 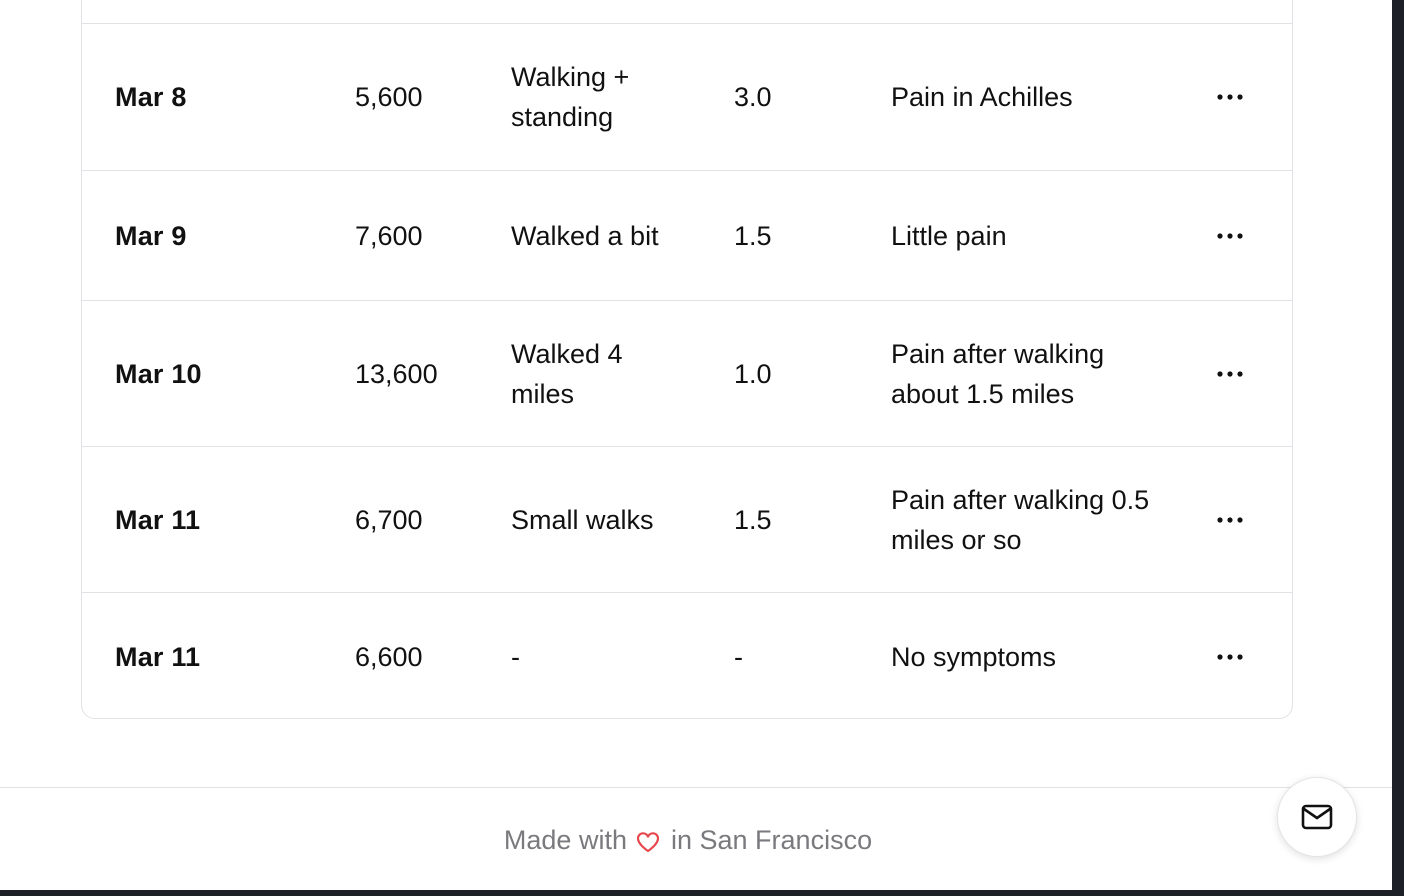 I want to click on notes-cell: Pain after walking 0.5 miles or so, so click(x=1020, y=519).